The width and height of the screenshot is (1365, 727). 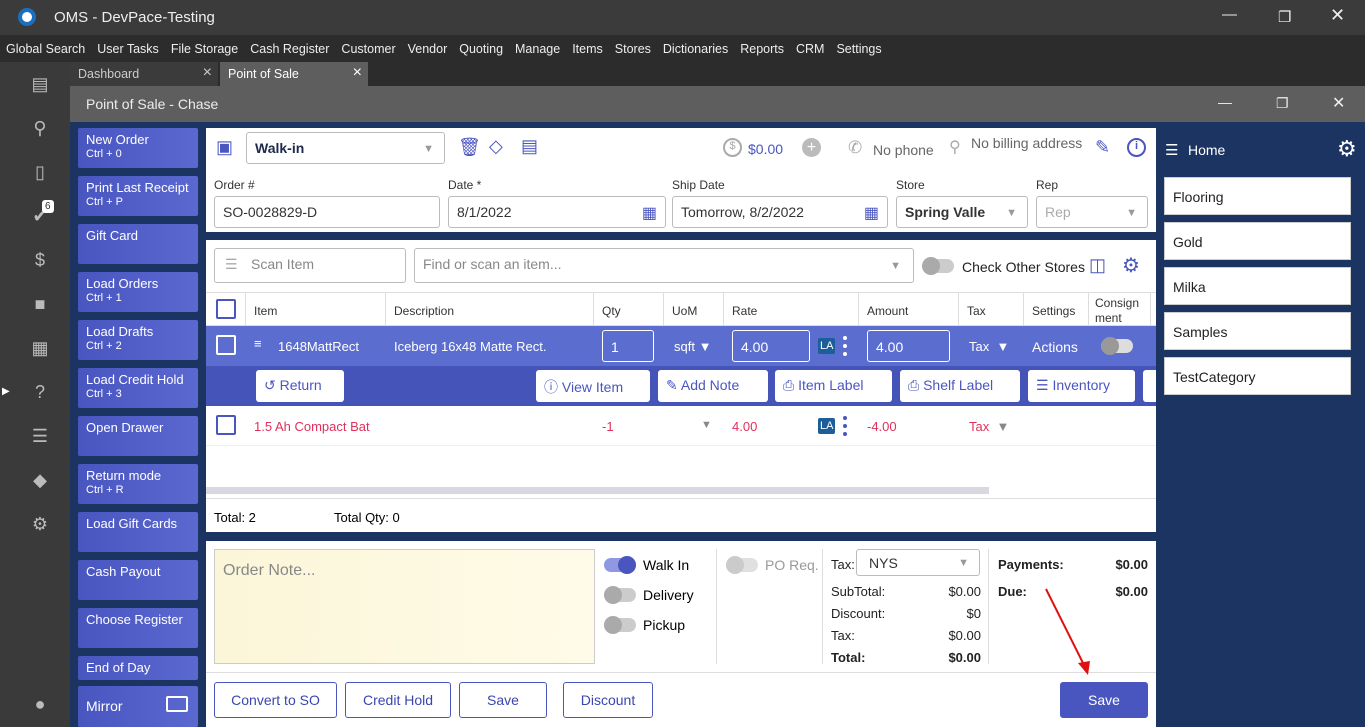 I want to click on clipboard-icon: ☰, so click(x=40, y=438).